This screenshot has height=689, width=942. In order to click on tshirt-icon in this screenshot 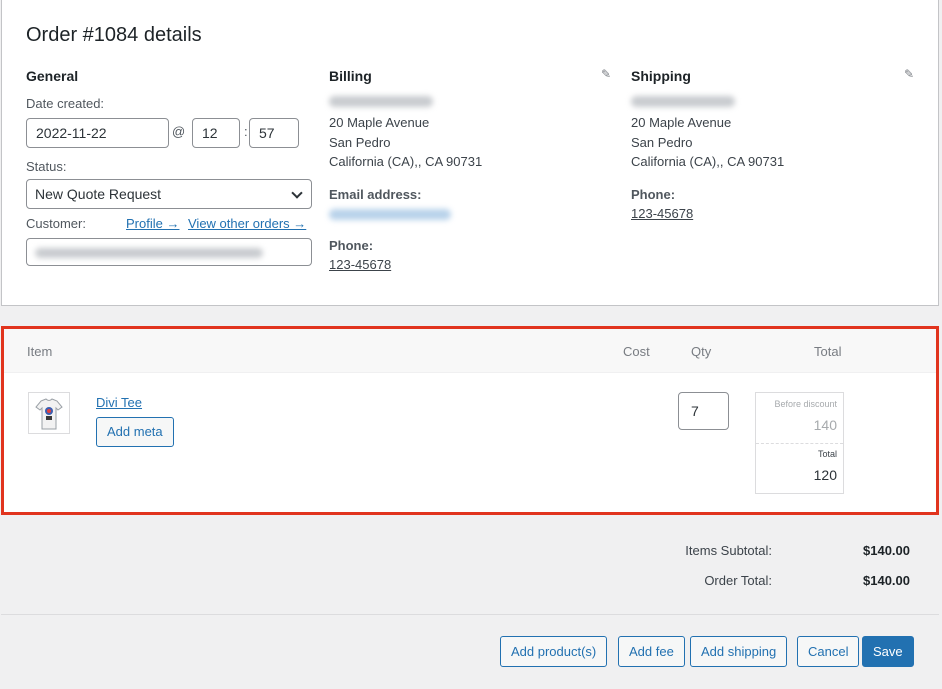, I will do `click(49, 414)`.